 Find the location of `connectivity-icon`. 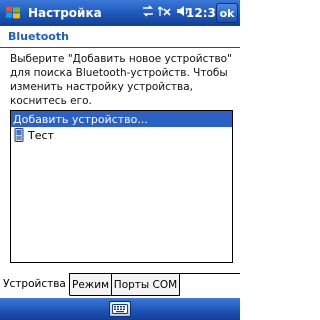

connectivity-icon is located at coordinates (148, 11).